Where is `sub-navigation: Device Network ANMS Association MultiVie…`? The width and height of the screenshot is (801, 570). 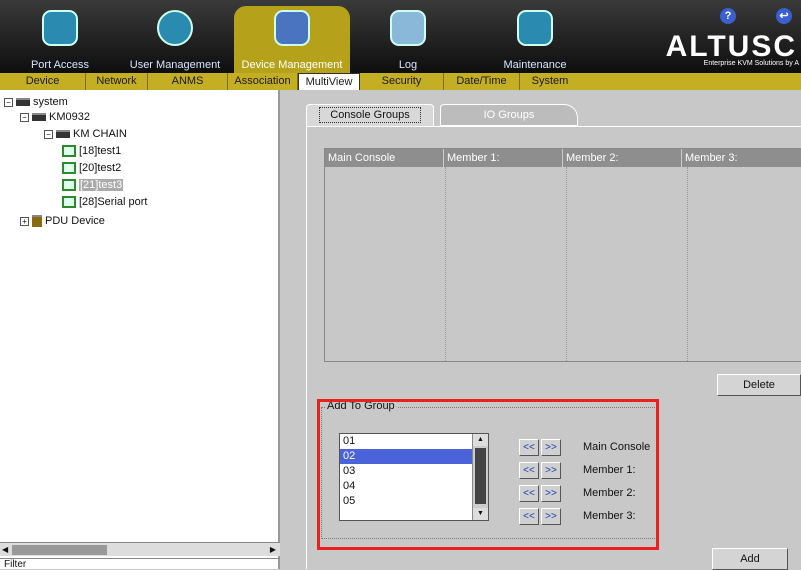 sub-navigation: Device Network ANMS Association MultiVie… is located at coordinates (400, 81).